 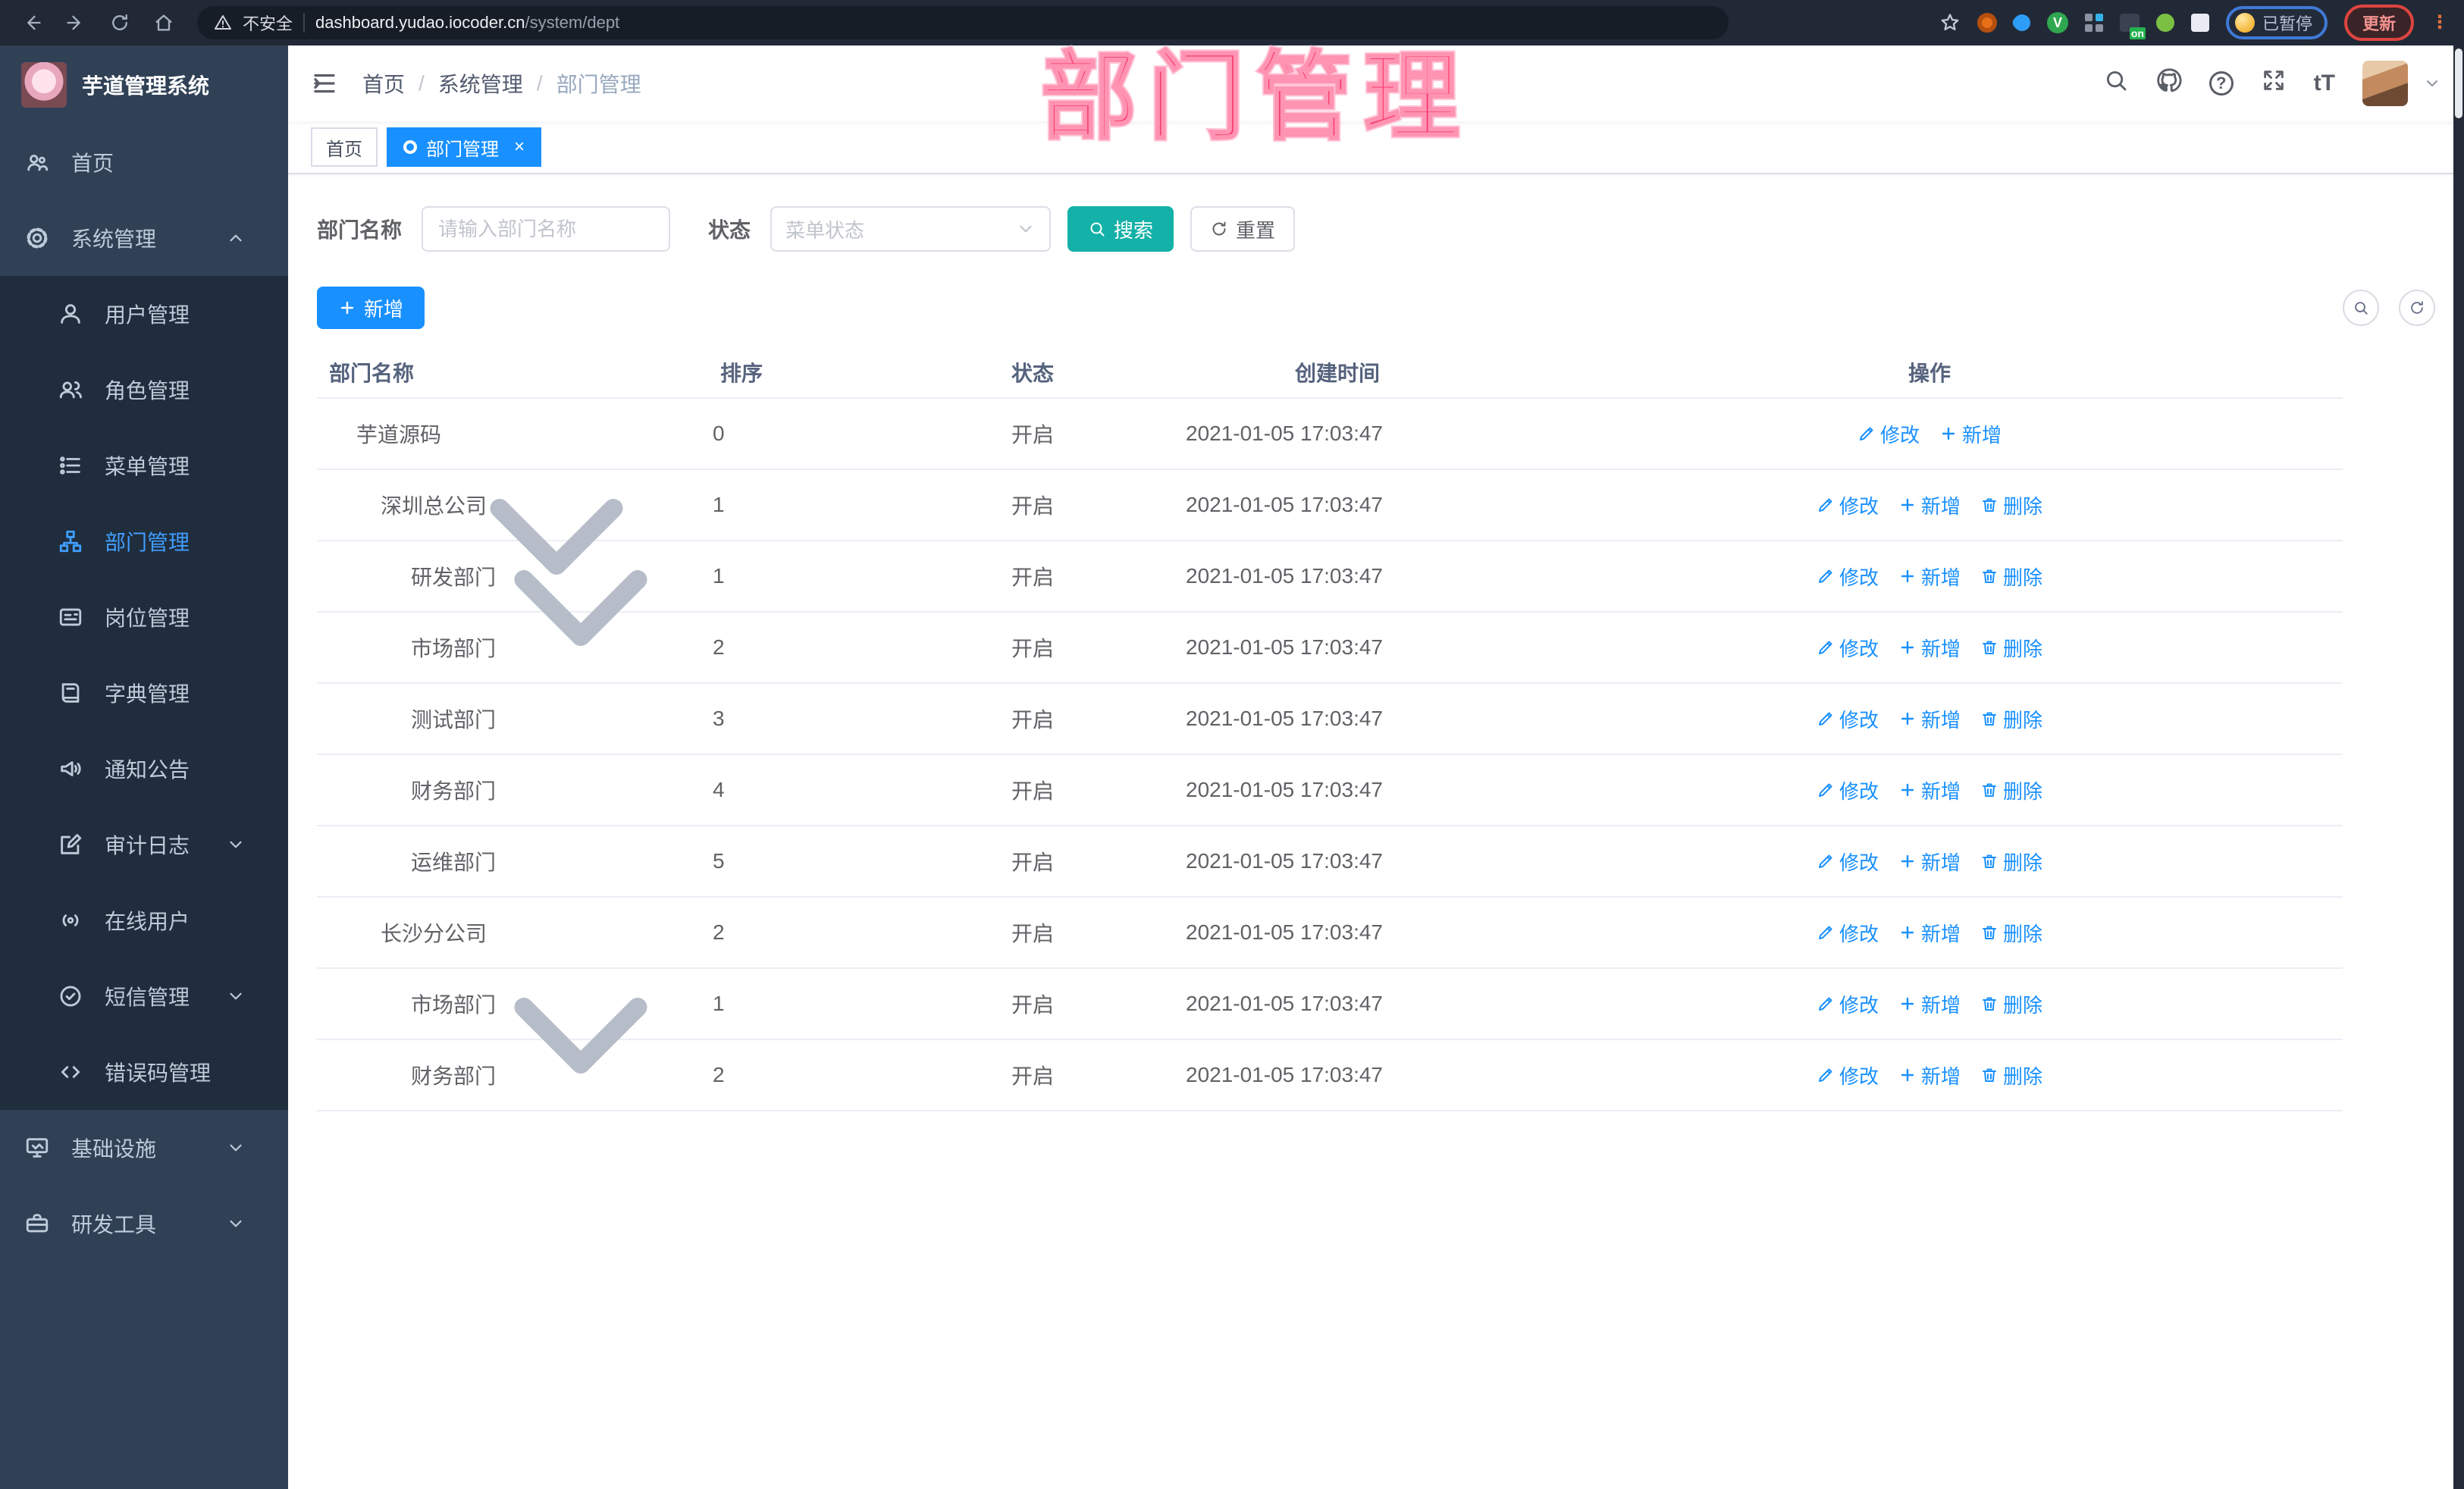 What do you see at coordinates (75, 22) in the screenshot?
I see `browser-forward-button` at bounding box center [75, 22].